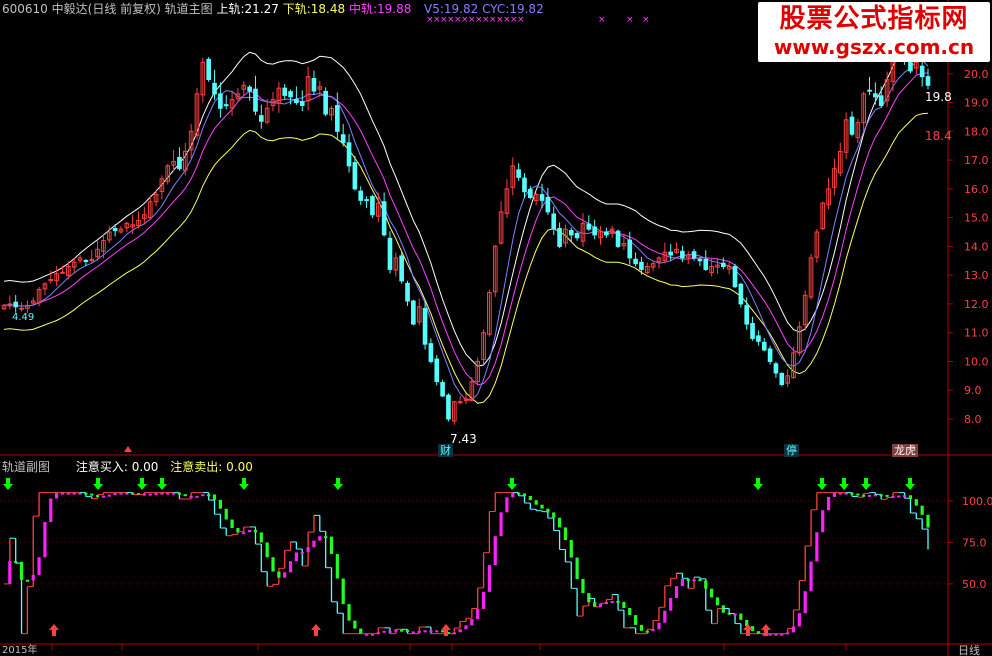 This screenshot has width=992, height=656. Describe the element at coordinates (874, 19) in the screenshot. I see `watermark-title: 股票公式指标网` at that location.